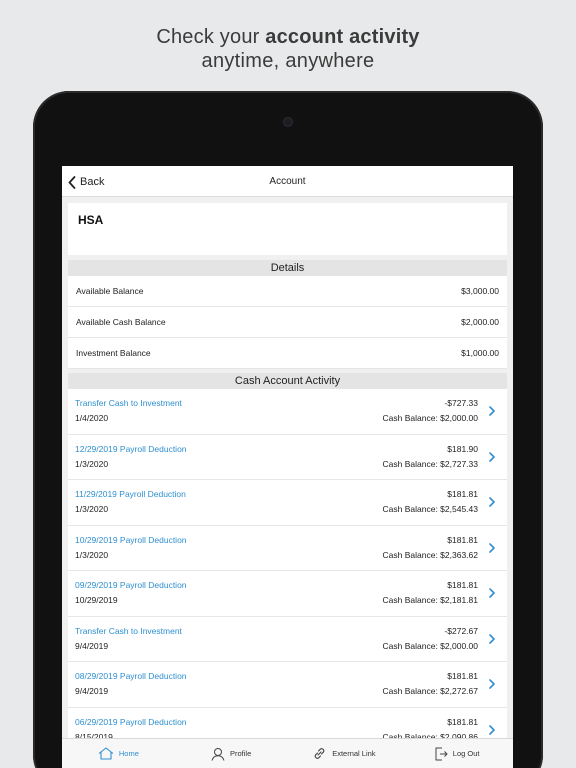 This screenshot has height=768, width=576. Describe the element at coordinates (430, 600) in the screenshot. I see `activity-balance: Cash Balance: $2,181.81` at that location.